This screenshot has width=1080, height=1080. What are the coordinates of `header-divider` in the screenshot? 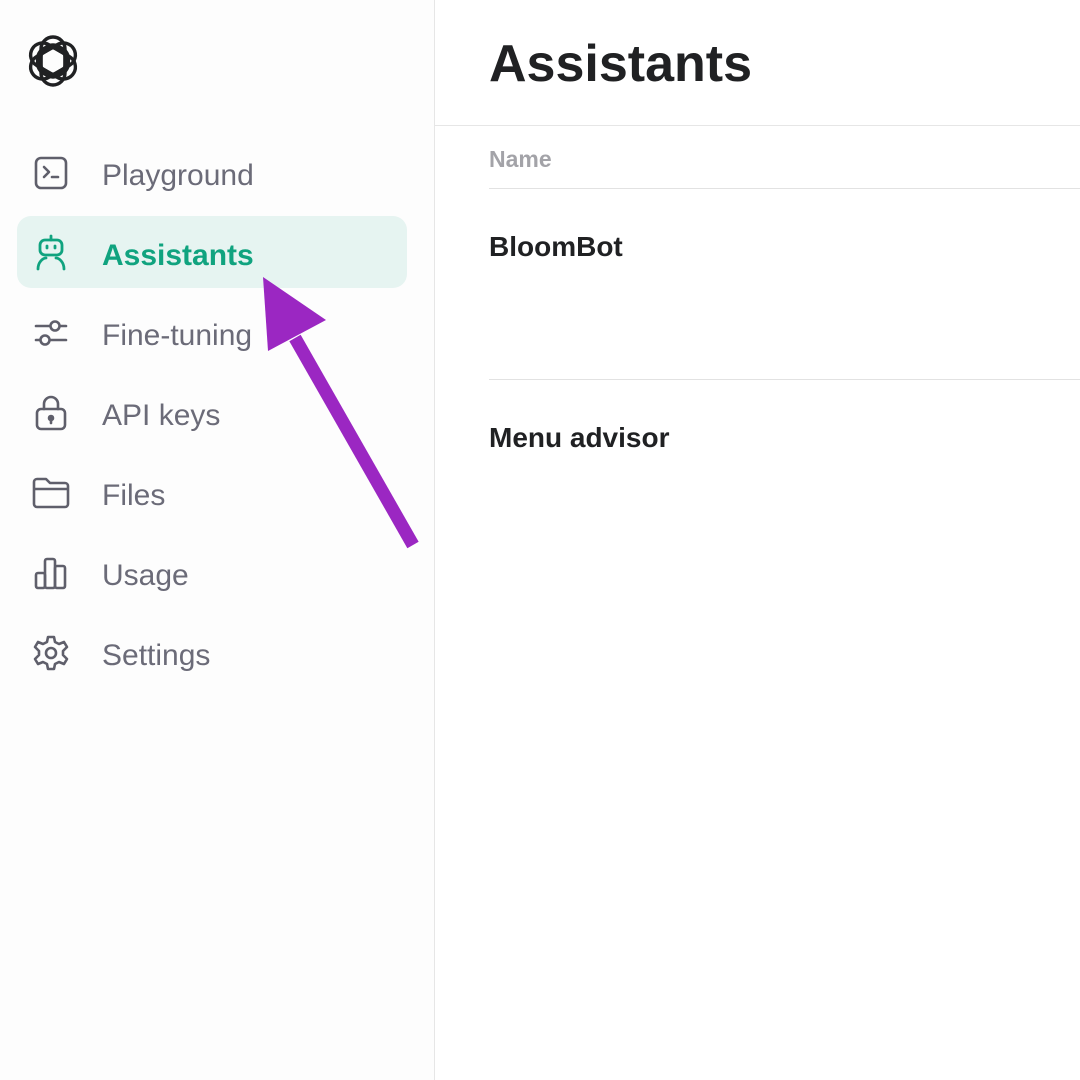 It's located at (757, 125).